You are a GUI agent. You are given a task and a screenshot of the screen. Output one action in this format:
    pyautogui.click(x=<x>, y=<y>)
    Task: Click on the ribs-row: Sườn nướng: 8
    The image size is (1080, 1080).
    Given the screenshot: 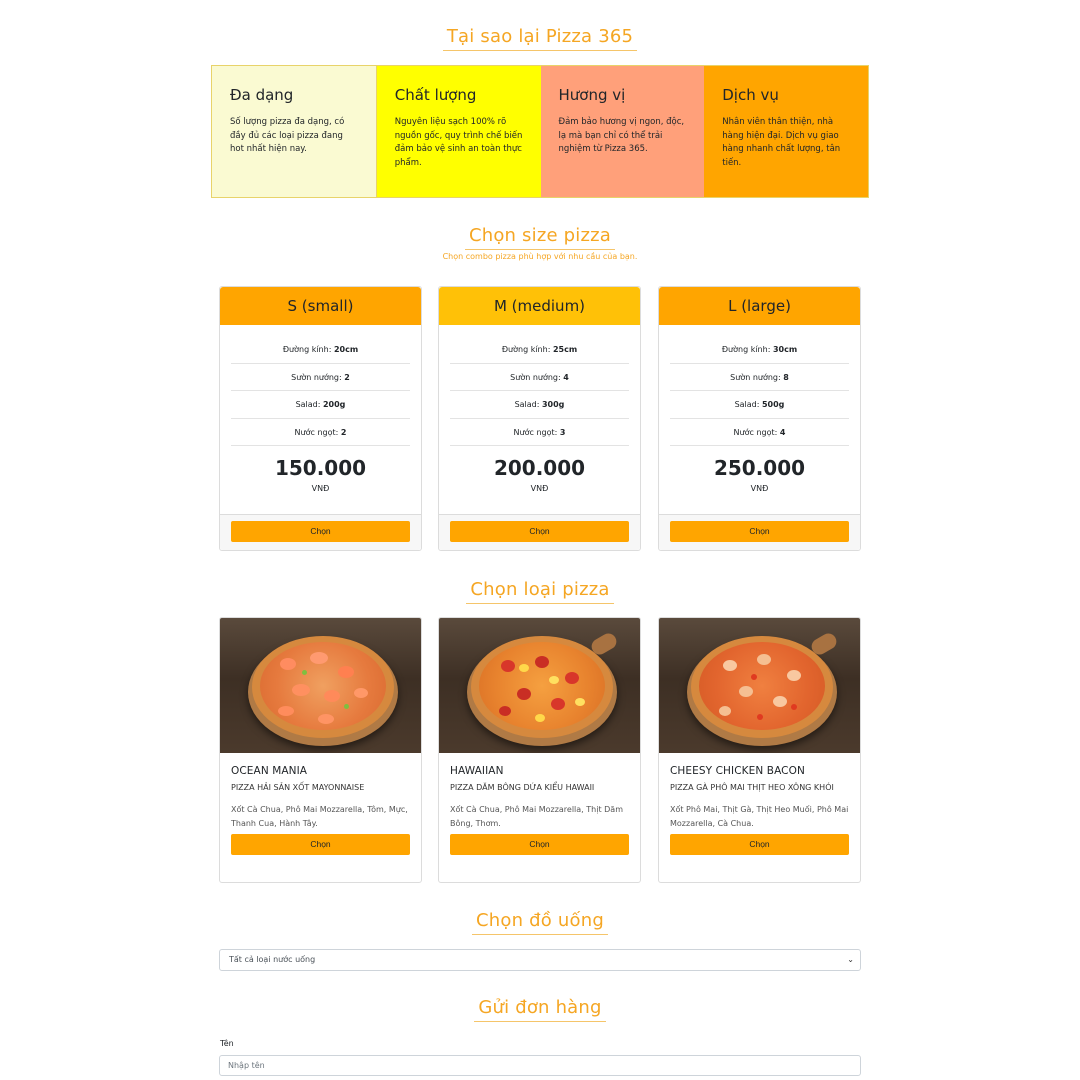 What is the action you would take?
    pyautogui.click(x=759, y=377)
    